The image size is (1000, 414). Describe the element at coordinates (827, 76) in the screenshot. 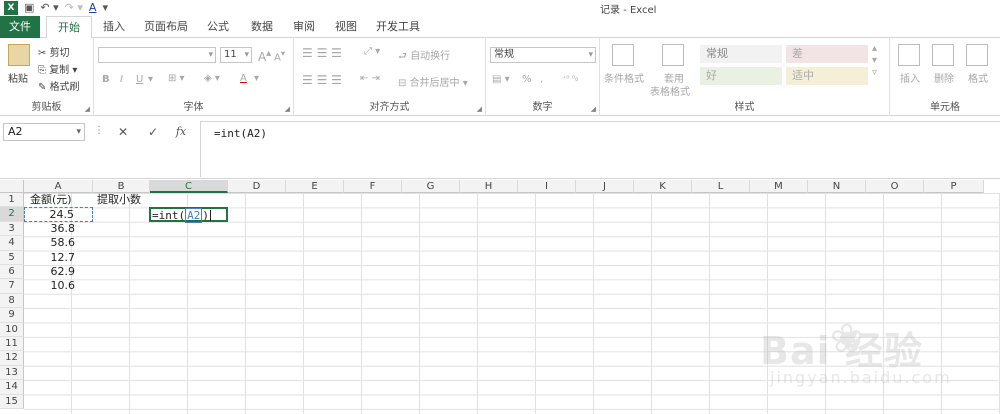

I see `style-neutral: 适中` at that location.